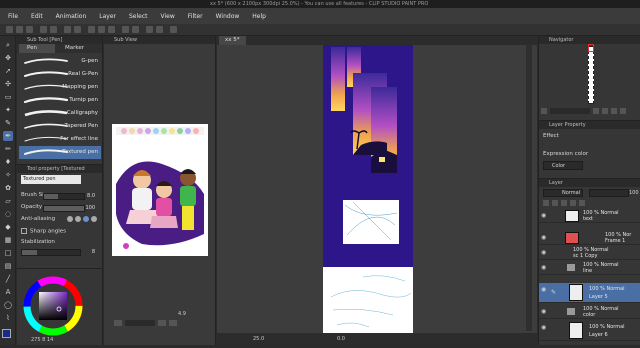 The width and height of the screenshot is (640, 348). I want to click on navigator-preview, so click(591, 75).